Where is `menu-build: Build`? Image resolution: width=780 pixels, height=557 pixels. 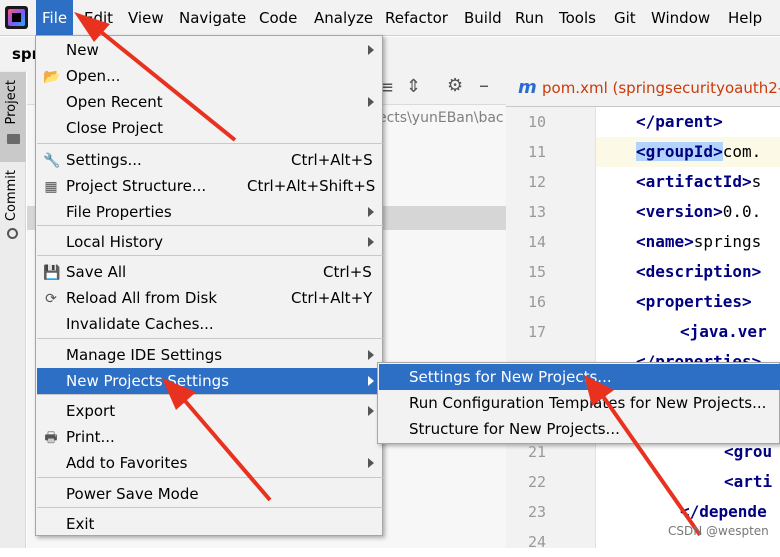 menu-build: Build is located at coordinates (483, 18).